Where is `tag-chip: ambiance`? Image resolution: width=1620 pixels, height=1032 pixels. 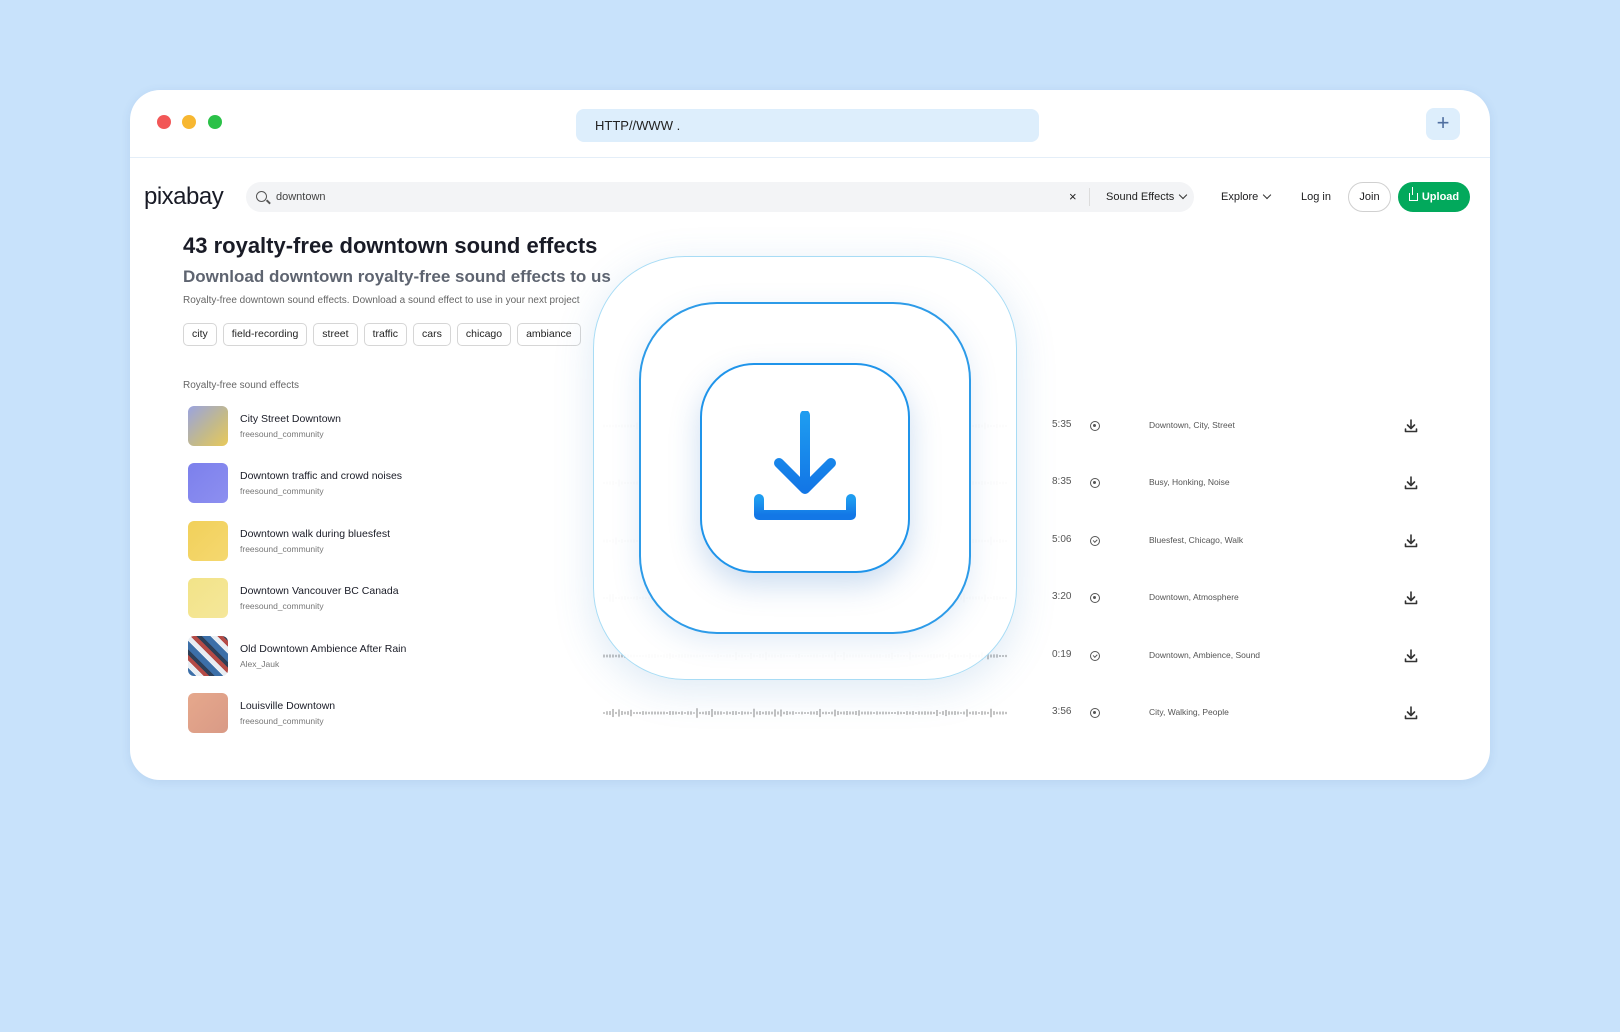
tag-chip: ambiance is located at coordinates (549, 334).